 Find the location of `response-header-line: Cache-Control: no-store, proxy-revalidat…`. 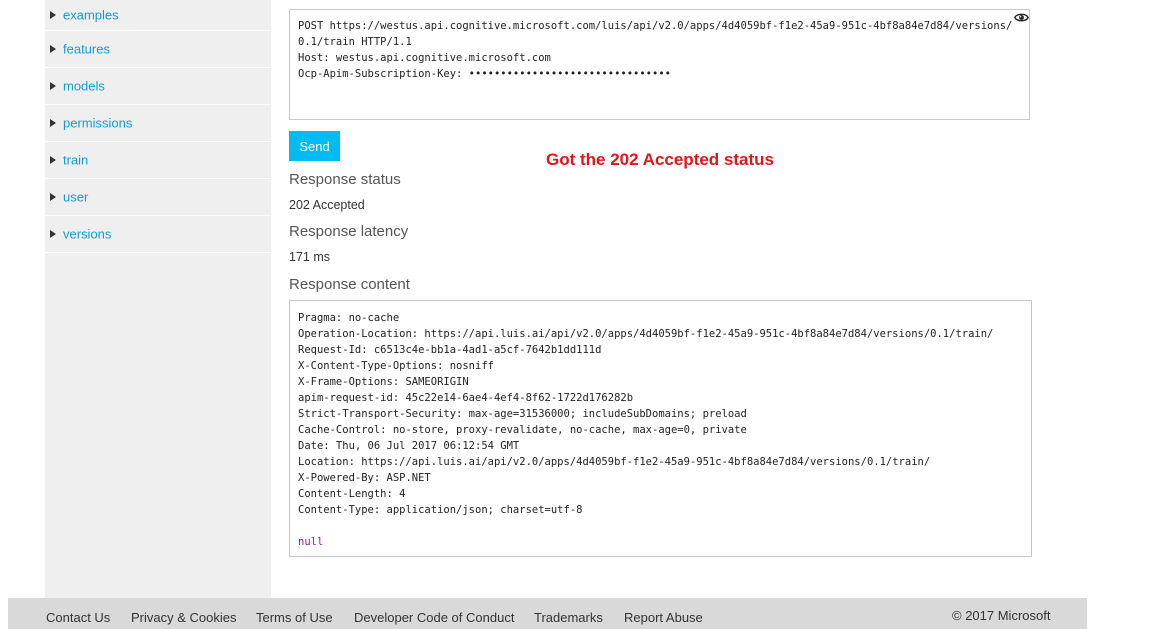

response-header-line: Cache-Control: no-store, proxy-revalidat… is located at coordinates (522, 430).